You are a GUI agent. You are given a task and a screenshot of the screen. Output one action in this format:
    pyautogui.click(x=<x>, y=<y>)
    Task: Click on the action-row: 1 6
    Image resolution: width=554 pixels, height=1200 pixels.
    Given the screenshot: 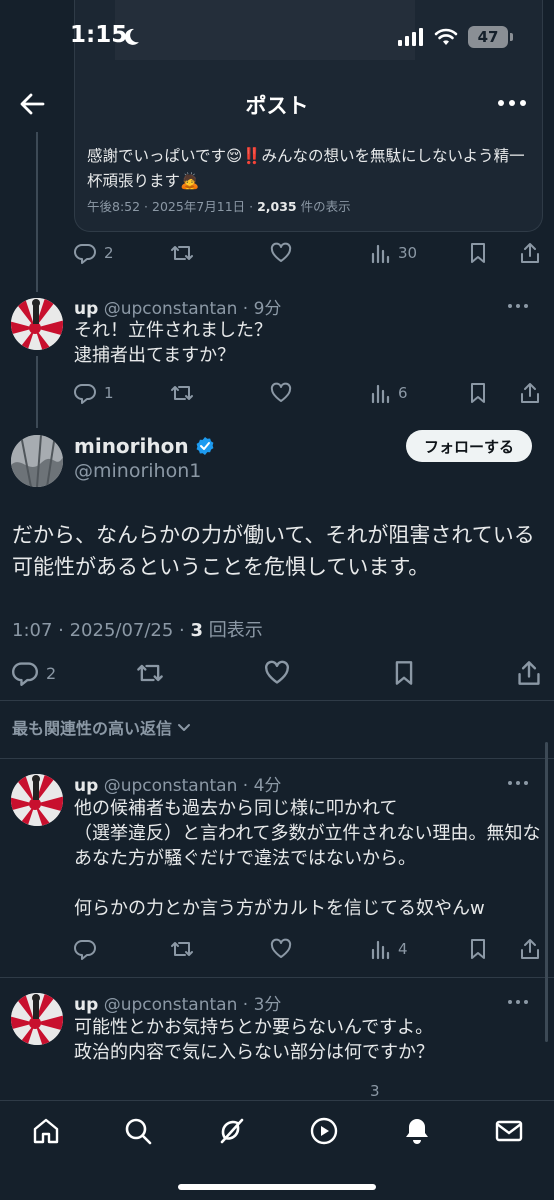 What is the action you would take?
    pyautogui.click(x=309, y=393)
    